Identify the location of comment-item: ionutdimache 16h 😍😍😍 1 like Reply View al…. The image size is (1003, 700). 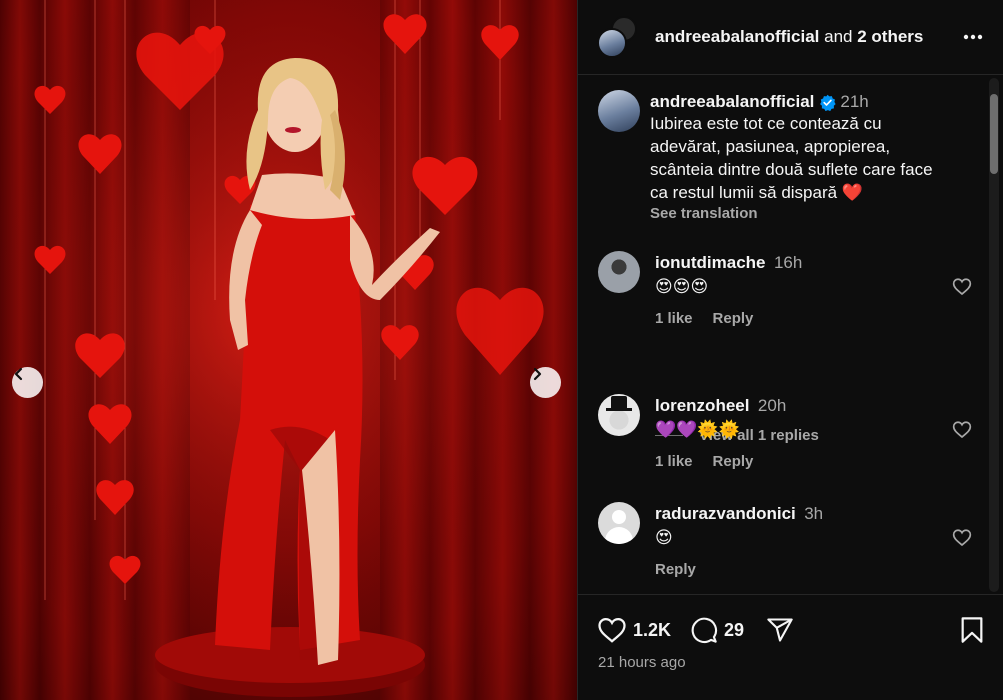
(793, 347).